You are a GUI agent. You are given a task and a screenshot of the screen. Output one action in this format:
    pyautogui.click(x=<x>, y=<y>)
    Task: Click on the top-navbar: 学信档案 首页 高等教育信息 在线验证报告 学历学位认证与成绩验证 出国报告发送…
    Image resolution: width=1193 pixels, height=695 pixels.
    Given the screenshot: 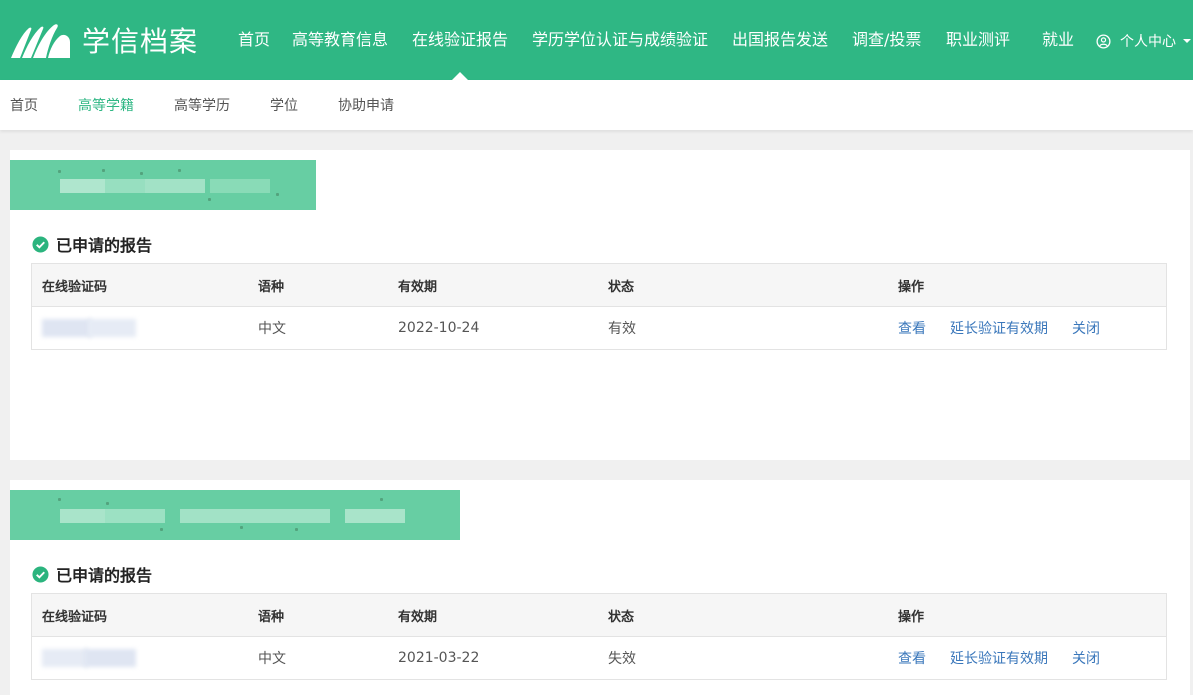 What is the action you would take?
    pyautogui.click(x=596, y=40)
    